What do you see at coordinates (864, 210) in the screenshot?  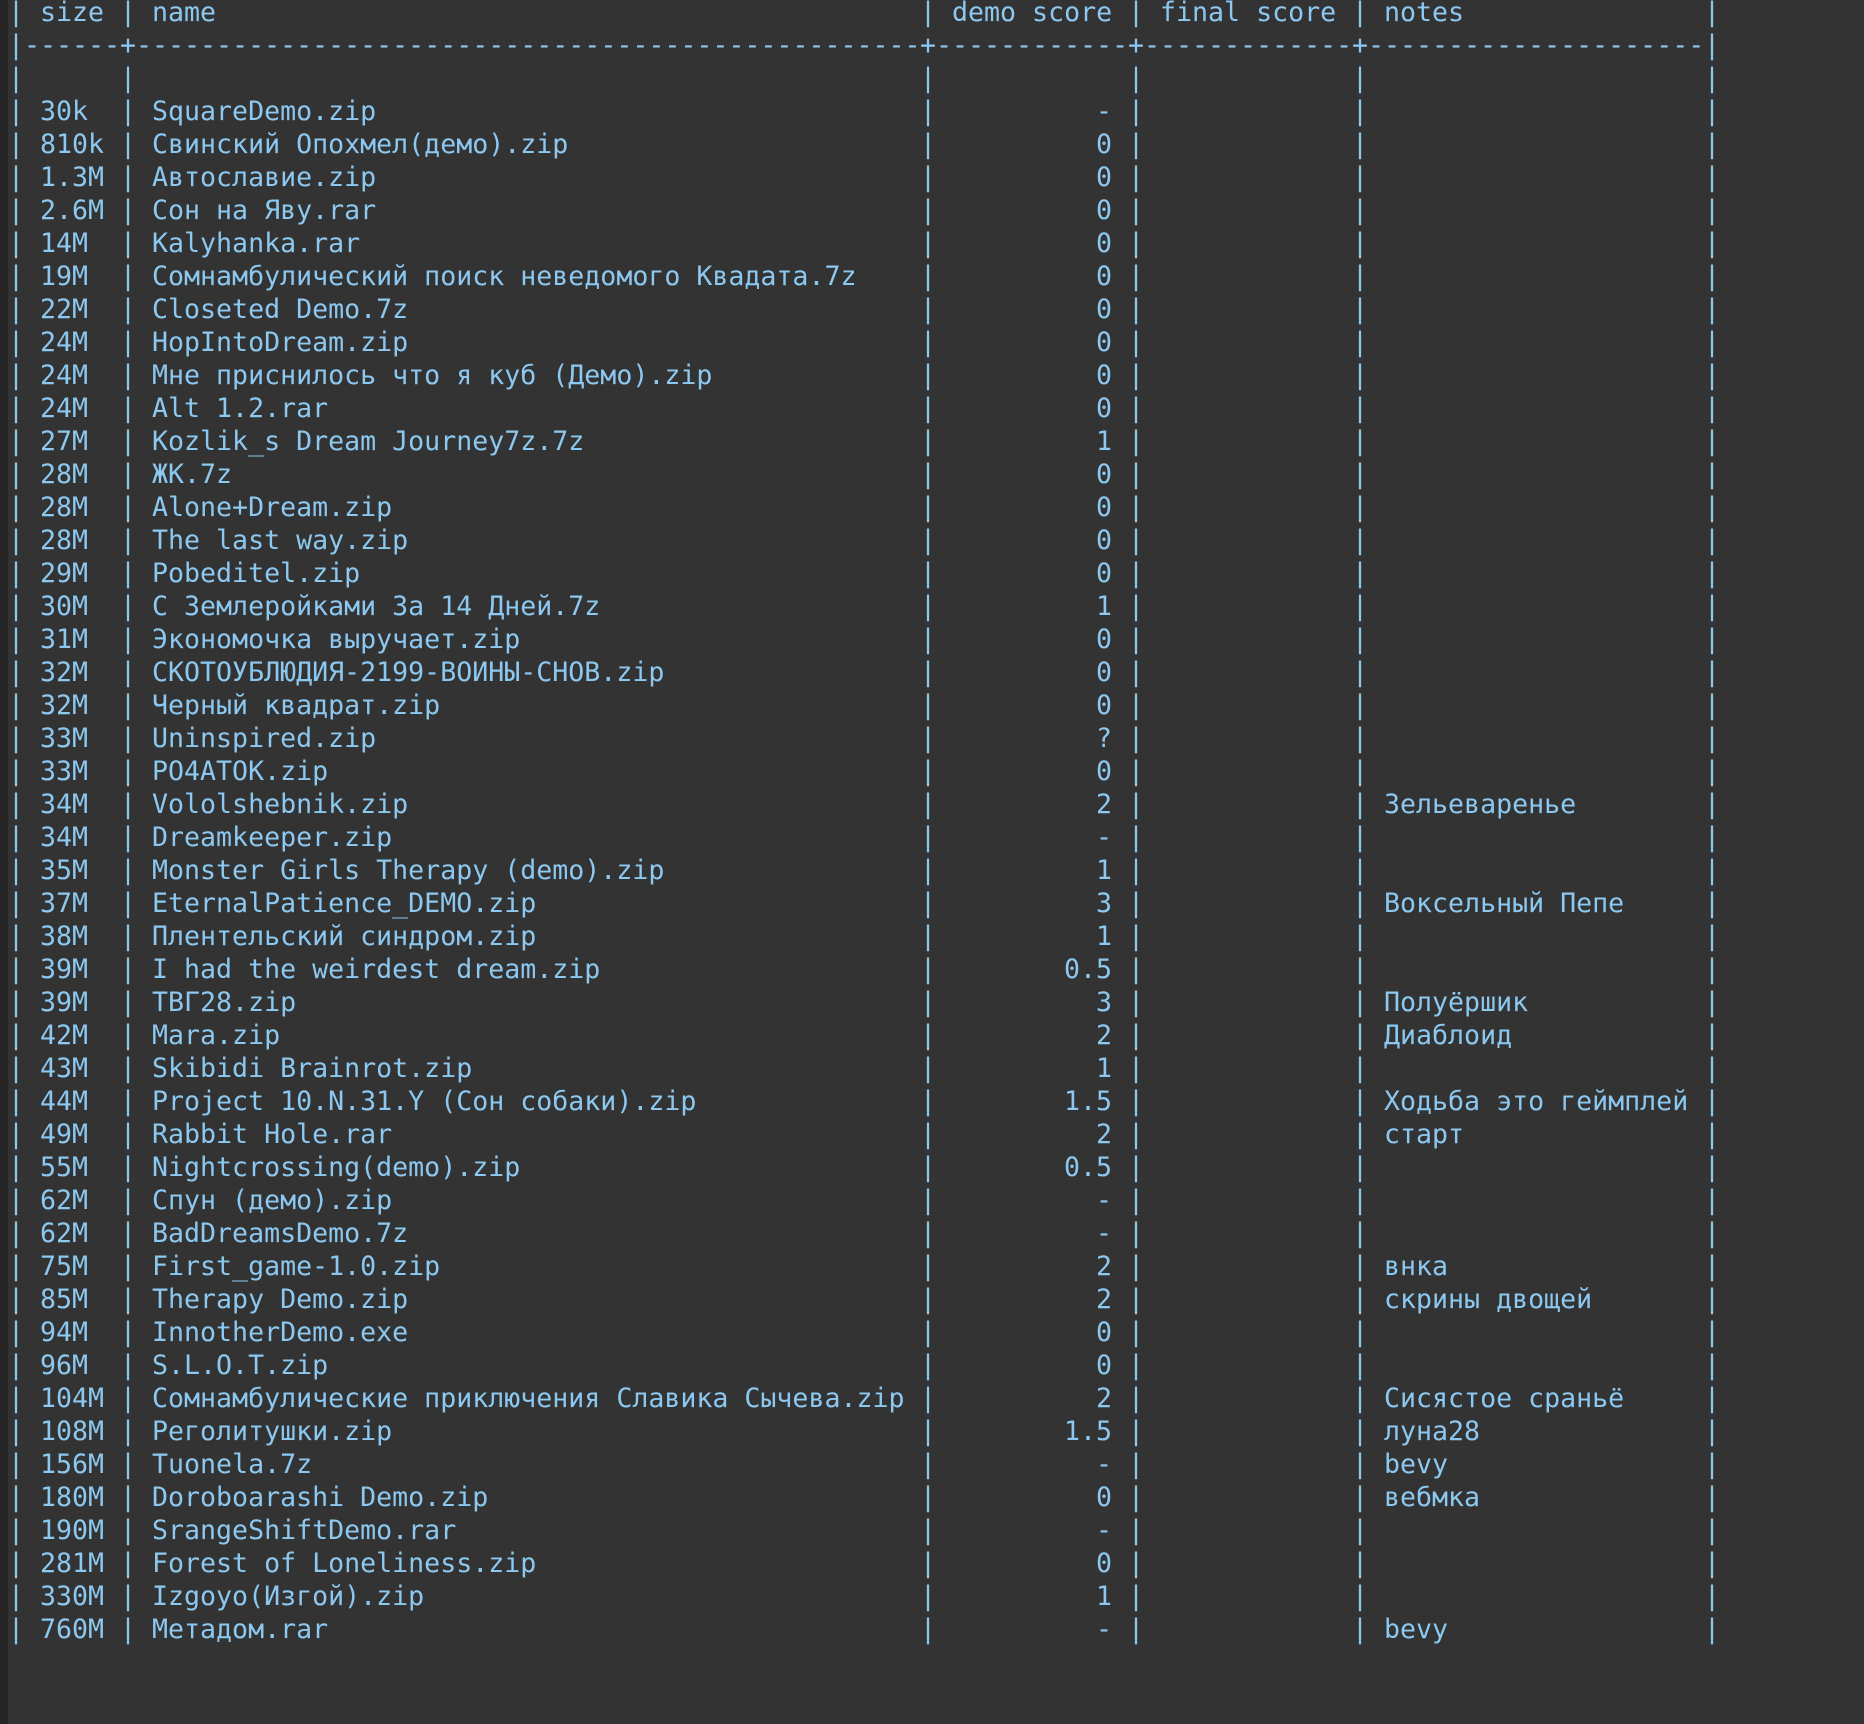 I see `table-row: | 2.6M | Сон на Яву.rar | 0 | | |` at bounding box center [864, 210].